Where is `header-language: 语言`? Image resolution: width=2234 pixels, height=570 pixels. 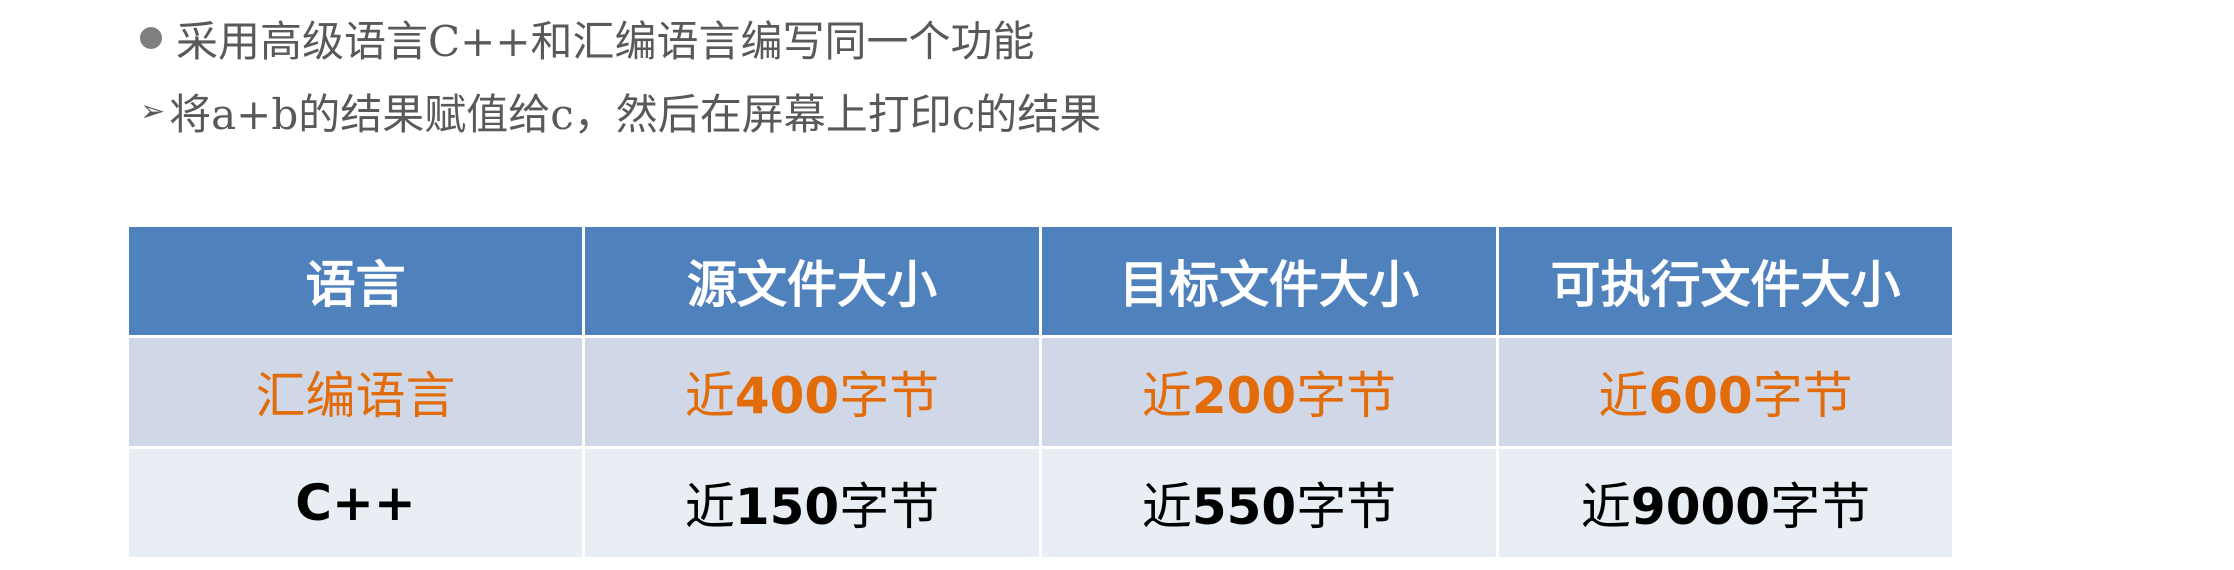 header-language: 语言 is located at coordinates (355, 281).